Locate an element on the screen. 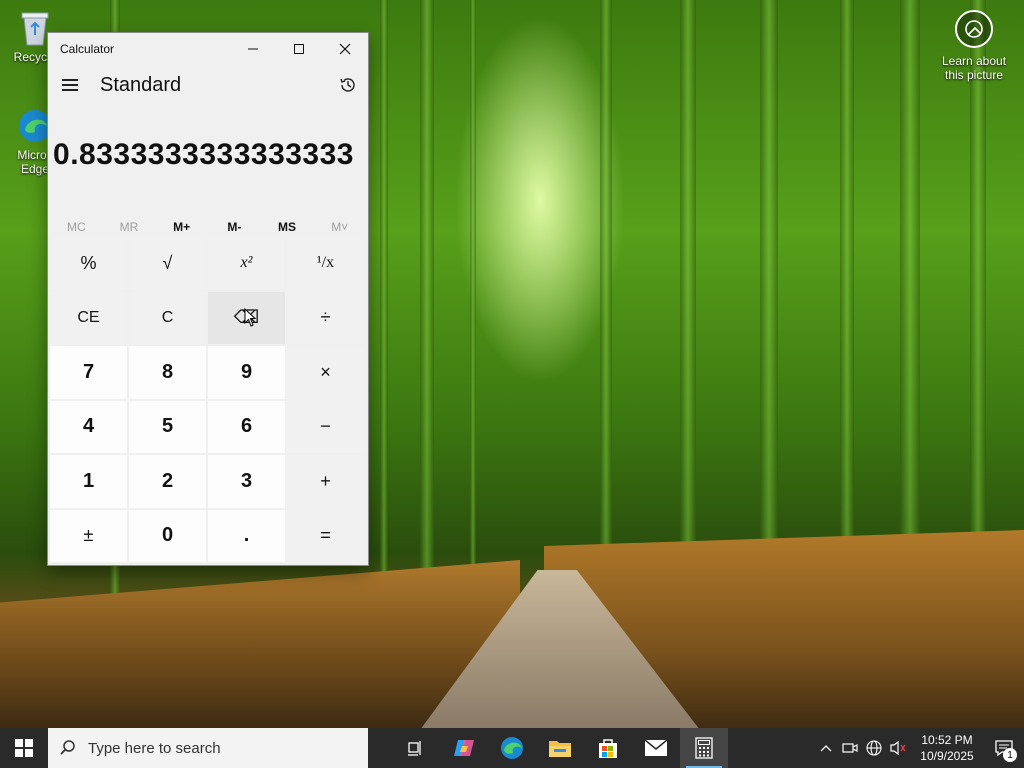 Image resolution: width=1024 pixels, height=768 pixels. system-tray: 10:52 PM 10/9/2025 1 is located at coordinates (919, 748).